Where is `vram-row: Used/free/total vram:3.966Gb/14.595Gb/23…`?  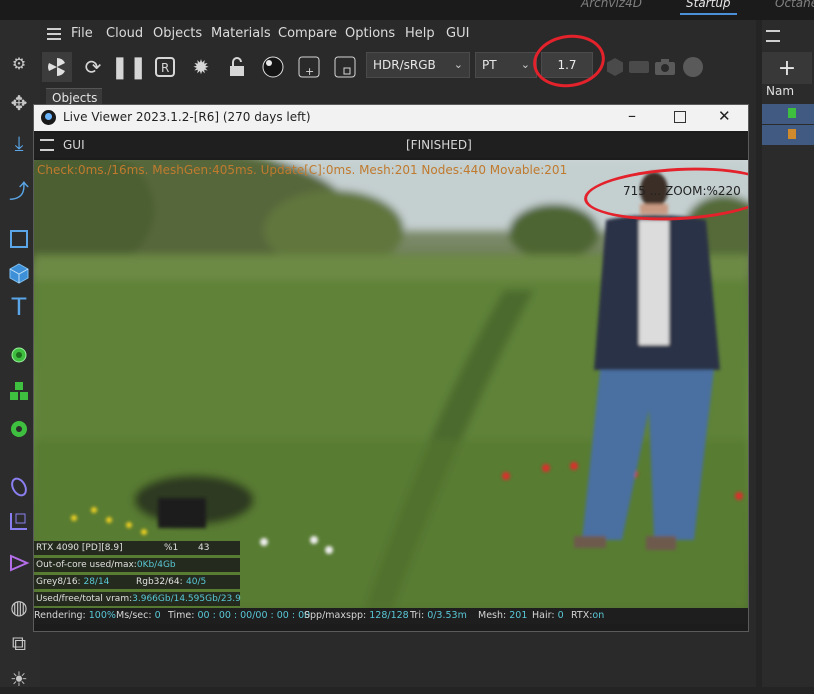 vram-row: Used/free/total vram:3.966Gb/14.595Gb/23… is located at coordinates (137, 599).